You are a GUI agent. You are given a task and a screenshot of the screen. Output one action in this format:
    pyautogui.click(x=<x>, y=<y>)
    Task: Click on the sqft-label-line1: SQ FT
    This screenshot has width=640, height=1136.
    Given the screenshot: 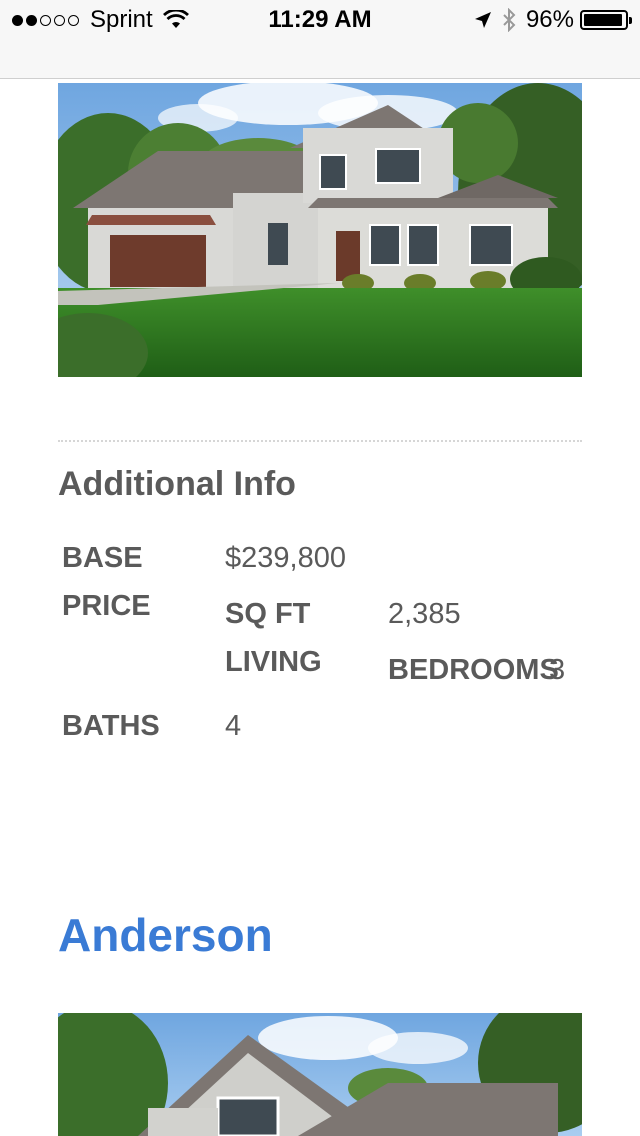 What is the action you would take?
    pyautogui.click(x=268, y=614)
    